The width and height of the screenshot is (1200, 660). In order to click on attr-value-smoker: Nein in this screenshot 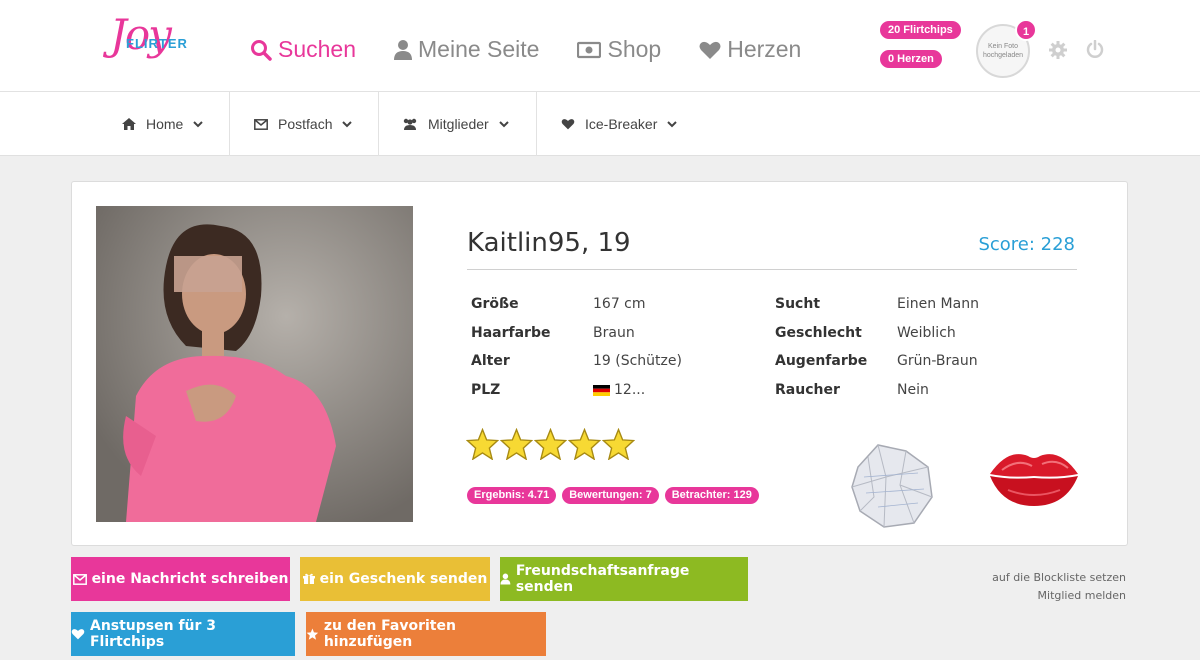, I will do `click(913, 390)`.